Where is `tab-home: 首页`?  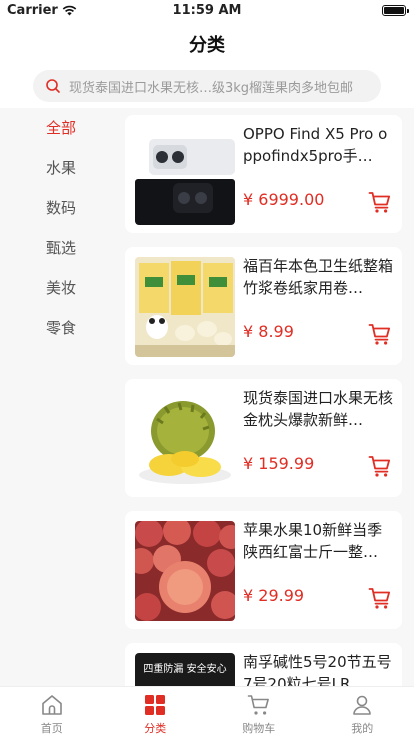
tab-home: 首页 is located at coordinates (52, 711).